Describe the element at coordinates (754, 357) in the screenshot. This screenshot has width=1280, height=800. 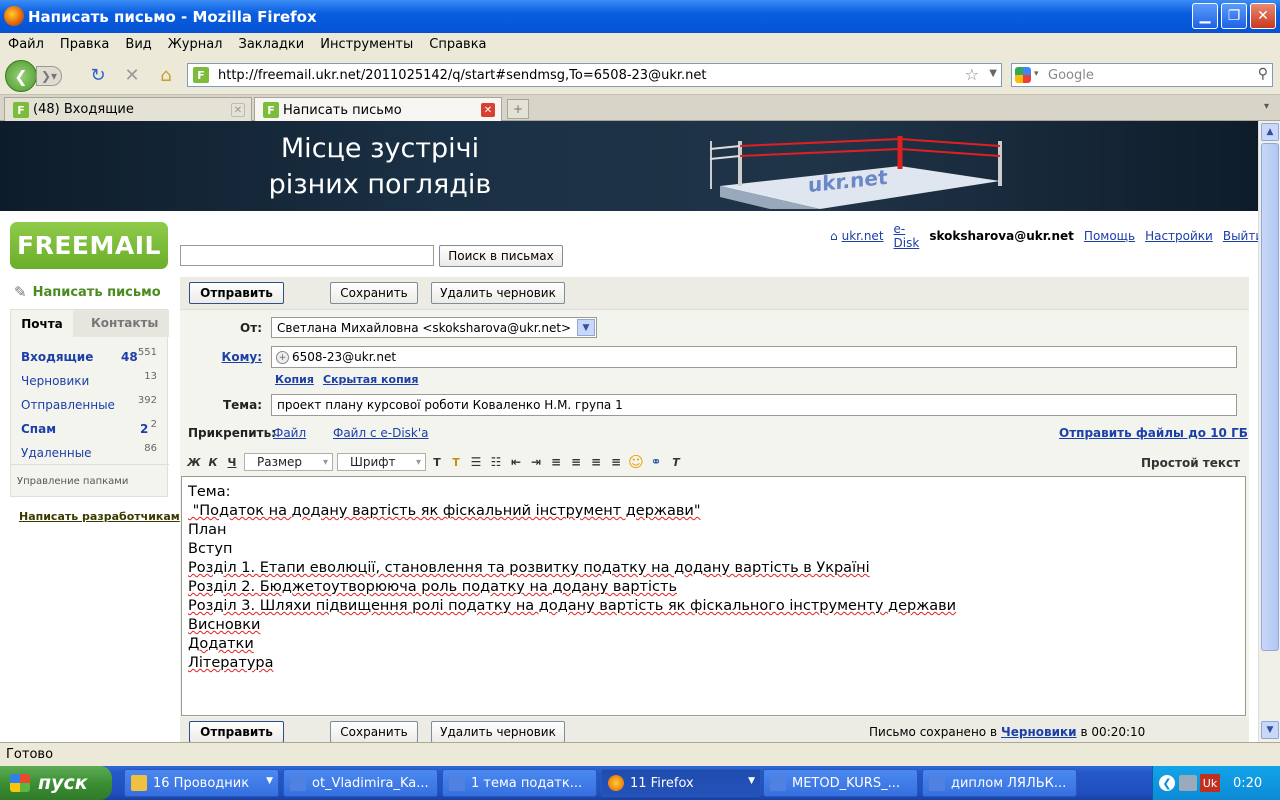
I see `to-field: + 6508-23@ukr.net` at that location.